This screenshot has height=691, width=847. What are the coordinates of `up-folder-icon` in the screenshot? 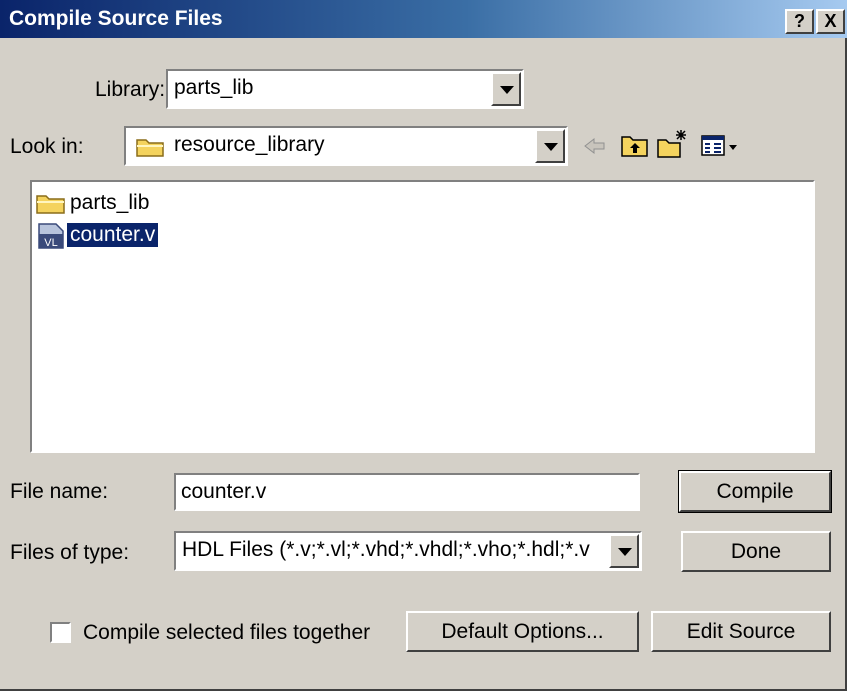 It's located at (635, 145).